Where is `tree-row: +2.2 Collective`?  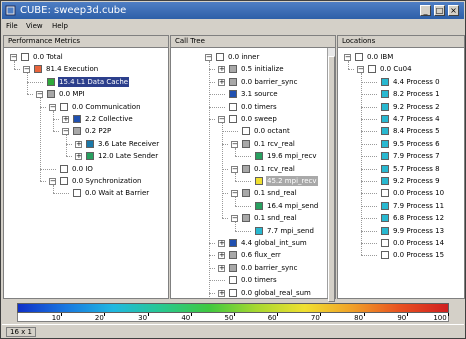 tree-row: +2.2 Collective is located at coordinates (86, 119).